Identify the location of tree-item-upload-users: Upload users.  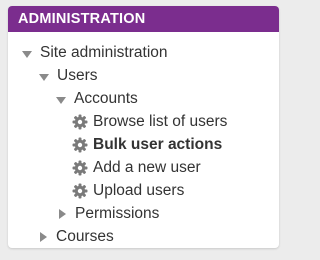
(128, 191).